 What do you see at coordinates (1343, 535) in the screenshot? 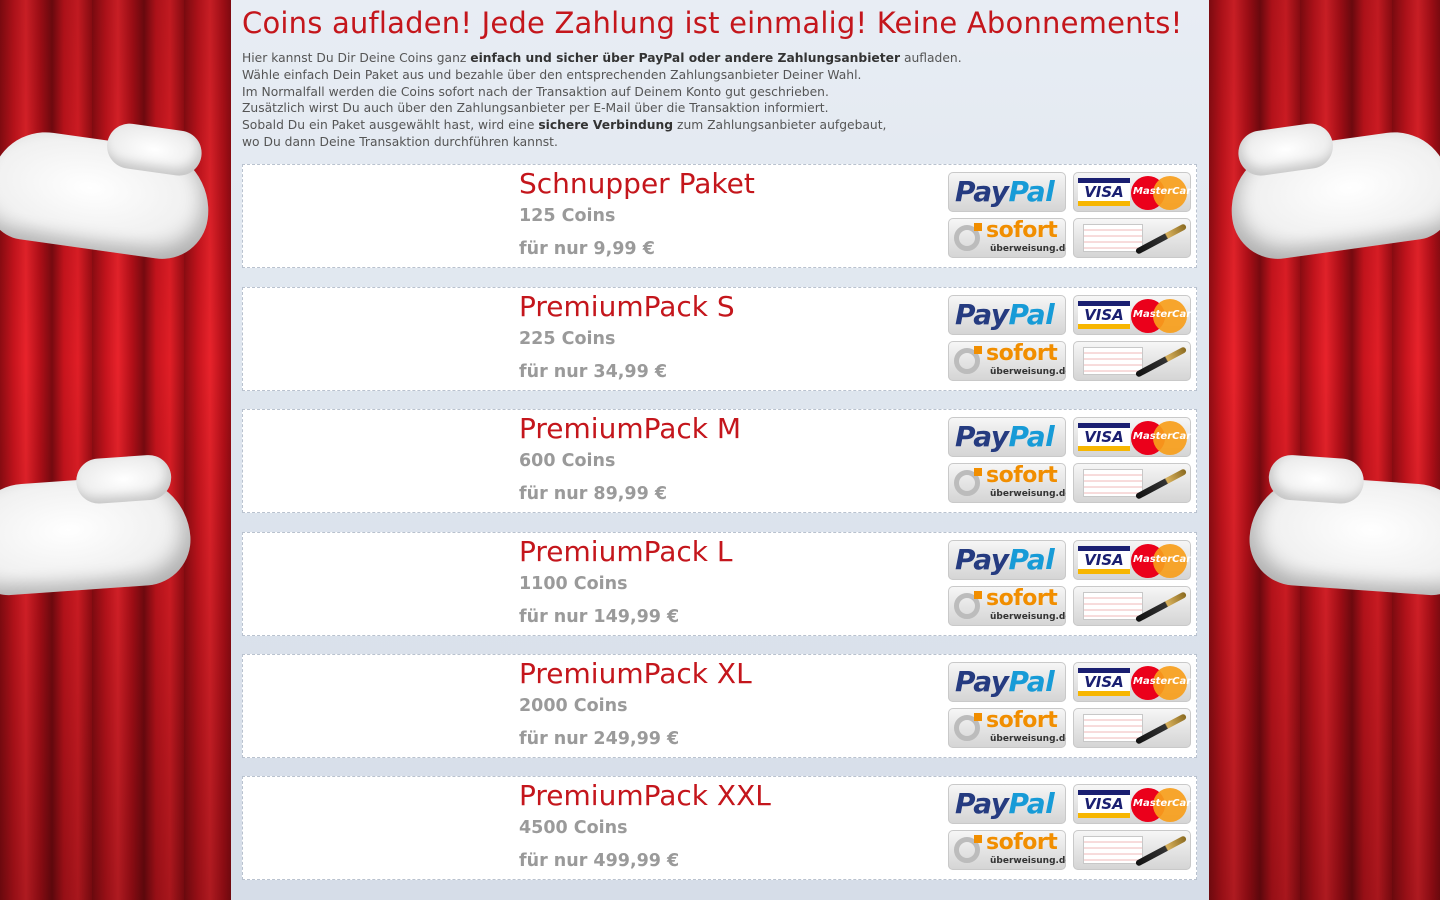
I see `white-glove-hand` at bounding box center [1343, 535].